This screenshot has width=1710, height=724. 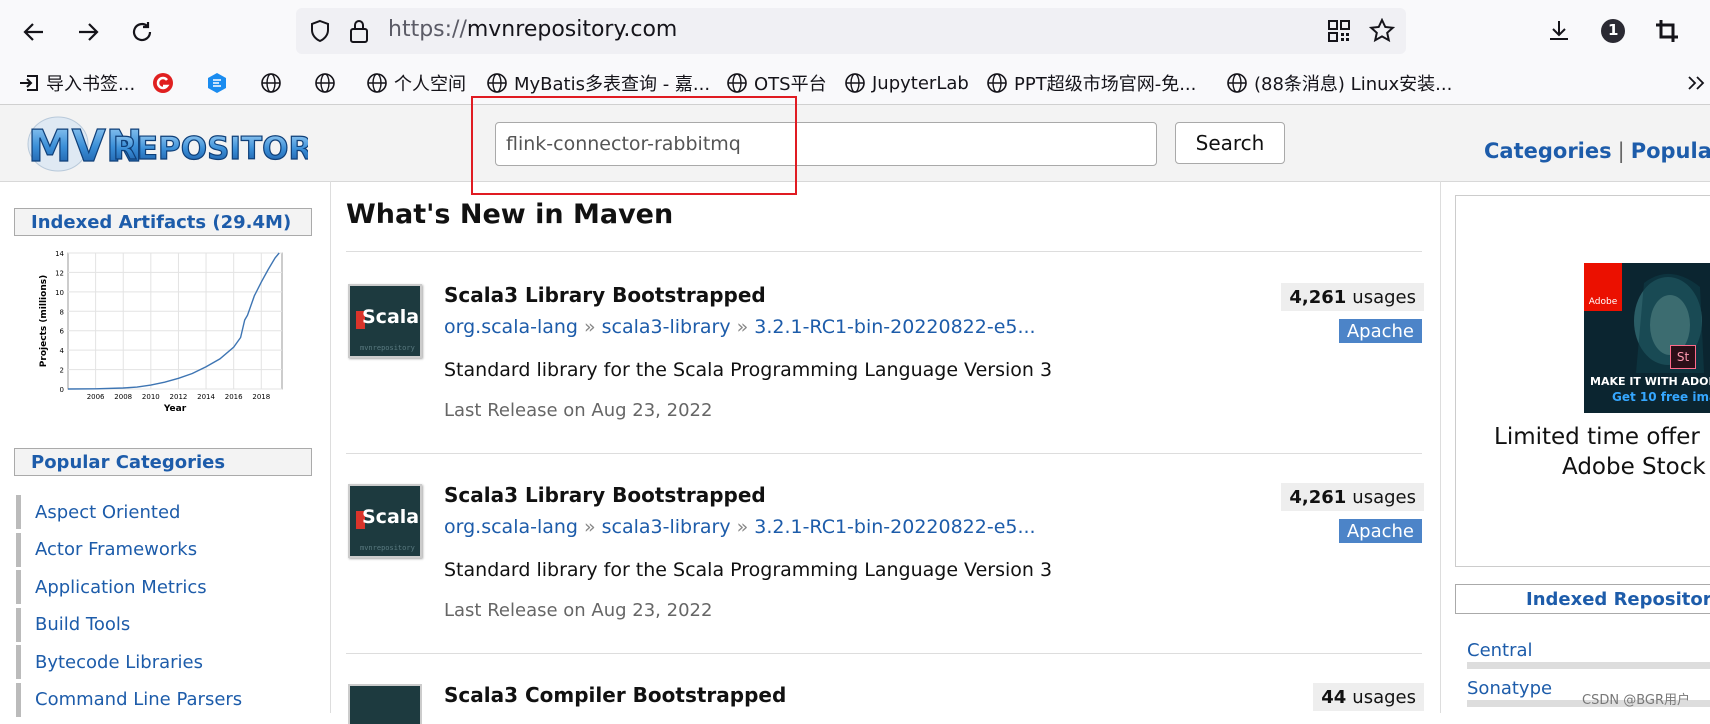 What do you see at coordinates (1683, 357) in the screenshot?
I see `stock-product-icon: St` at bounding box center [1683, 357].